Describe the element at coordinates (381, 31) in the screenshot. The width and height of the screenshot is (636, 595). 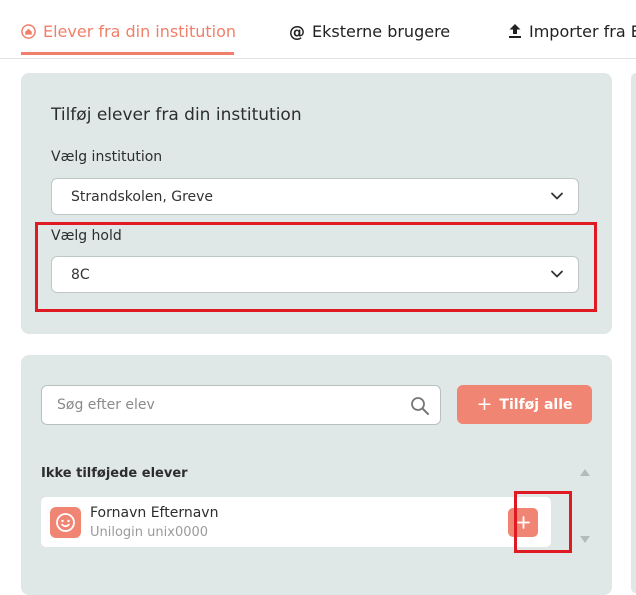
I see `tab-label: Eksterne brugere` at that location.